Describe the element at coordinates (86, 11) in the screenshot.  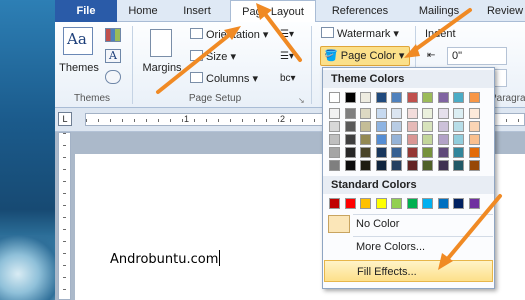
I see `tab-file: File` at that location.